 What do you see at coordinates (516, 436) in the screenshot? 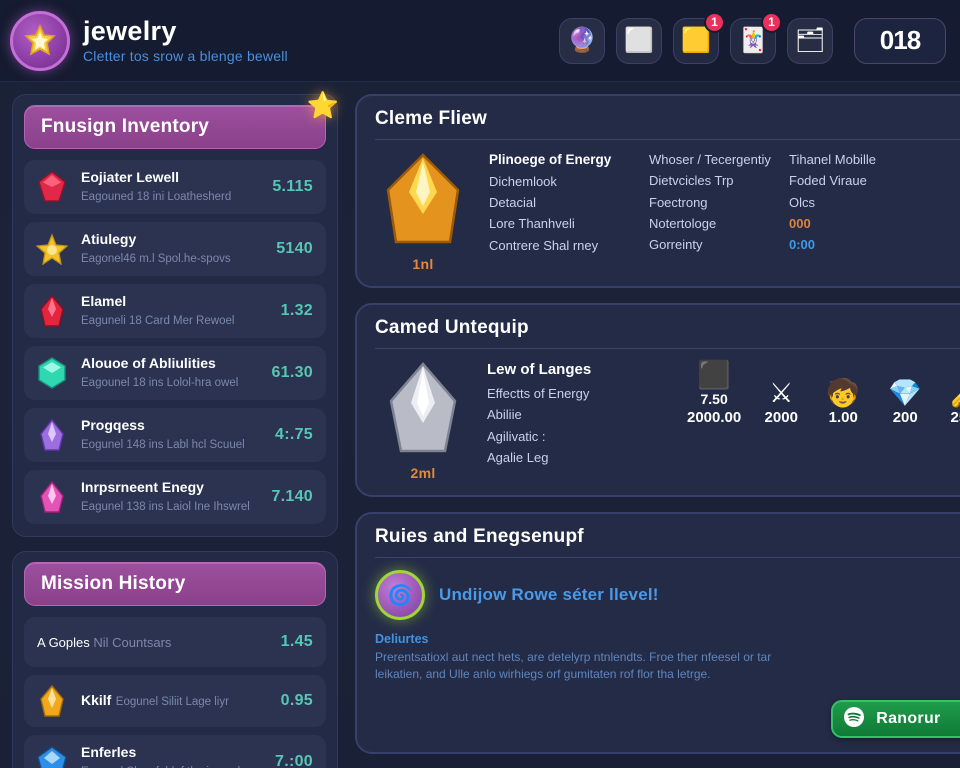
I see `equip-item-line: Agilivatic :` at bounding box center [516, 436].